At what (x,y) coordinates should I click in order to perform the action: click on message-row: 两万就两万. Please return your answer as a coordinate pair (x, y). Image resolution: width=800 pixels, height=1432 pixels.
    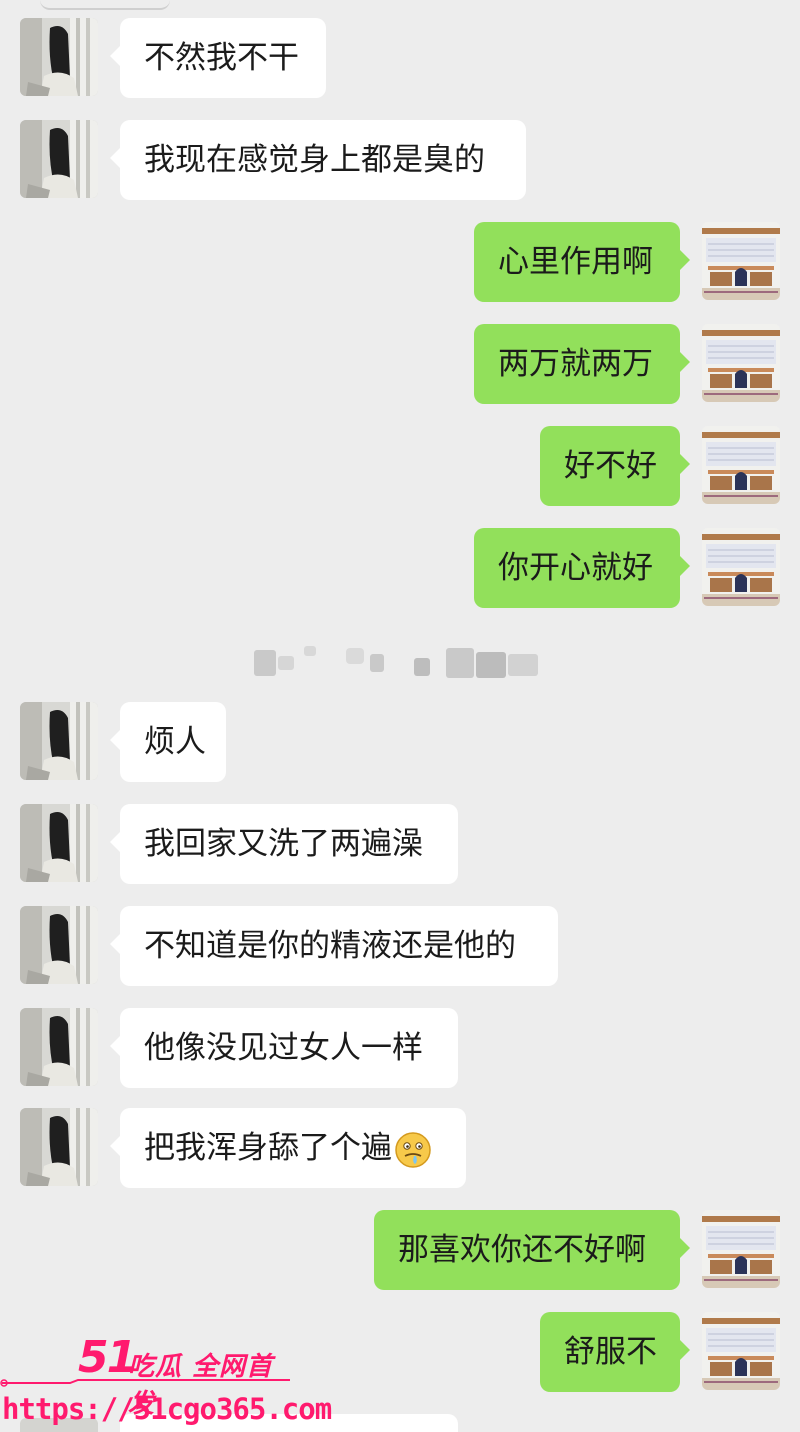
    Looking at the image, I should click on (400, 364).